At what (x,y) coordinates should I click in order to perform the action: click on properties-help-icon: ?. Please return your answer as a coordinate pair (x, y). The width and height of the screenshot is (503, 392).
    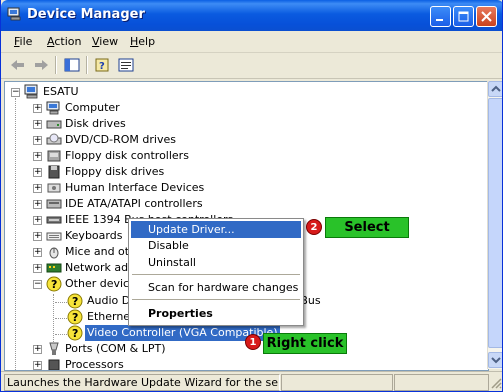
    Looking at the image, I should click on (103, 65).